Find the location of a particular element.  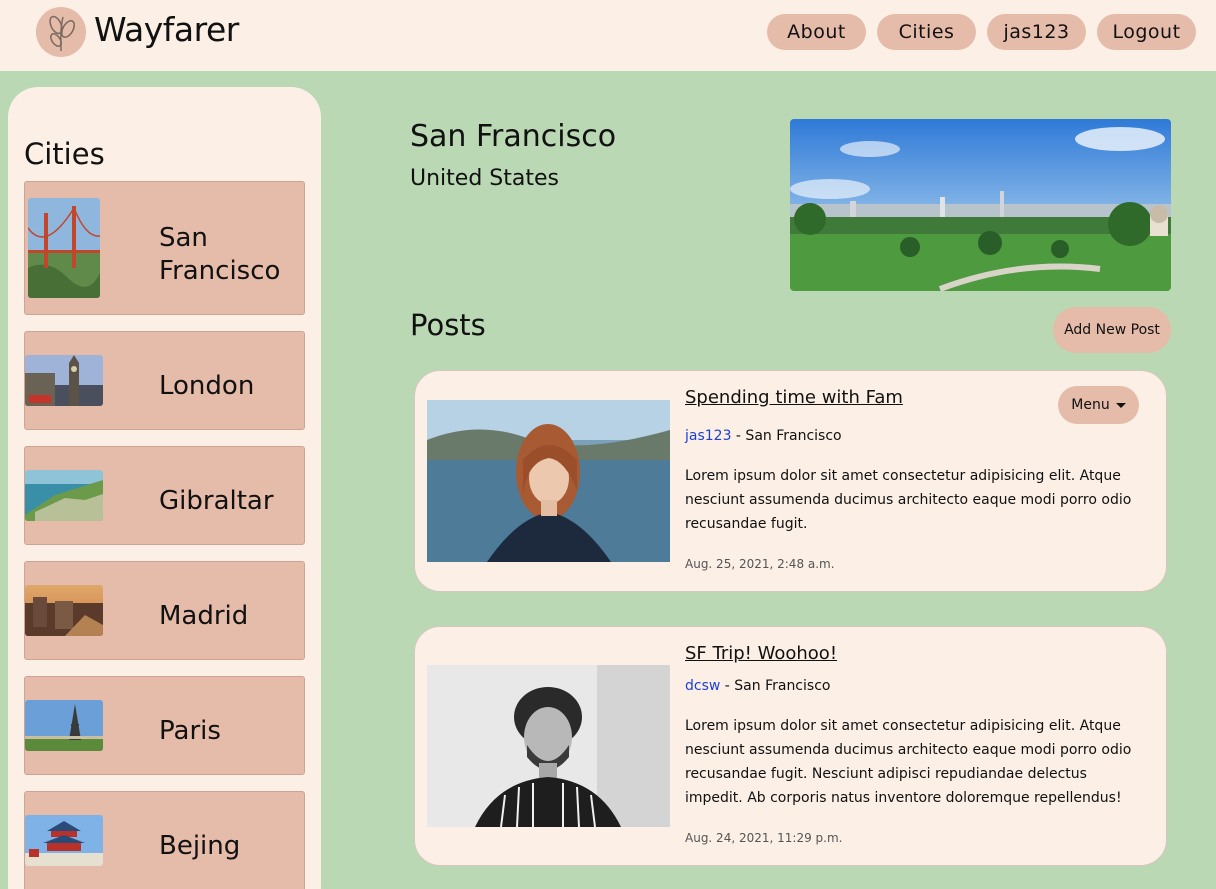

city-card-london: London is located at coordinates (164, 380).